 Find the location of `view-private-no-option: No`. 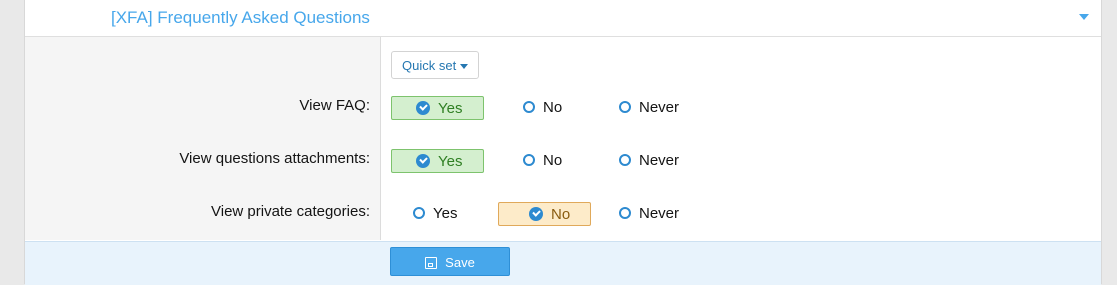

view-private-no-option: No is located at coordinates (544, 214).